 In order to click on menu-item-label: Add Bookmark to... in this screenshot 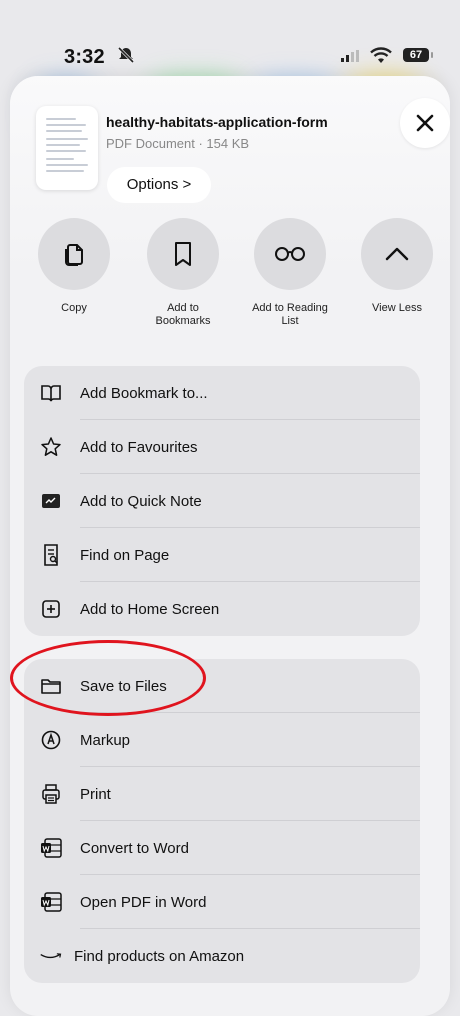, I will do `click(144, 393)`.